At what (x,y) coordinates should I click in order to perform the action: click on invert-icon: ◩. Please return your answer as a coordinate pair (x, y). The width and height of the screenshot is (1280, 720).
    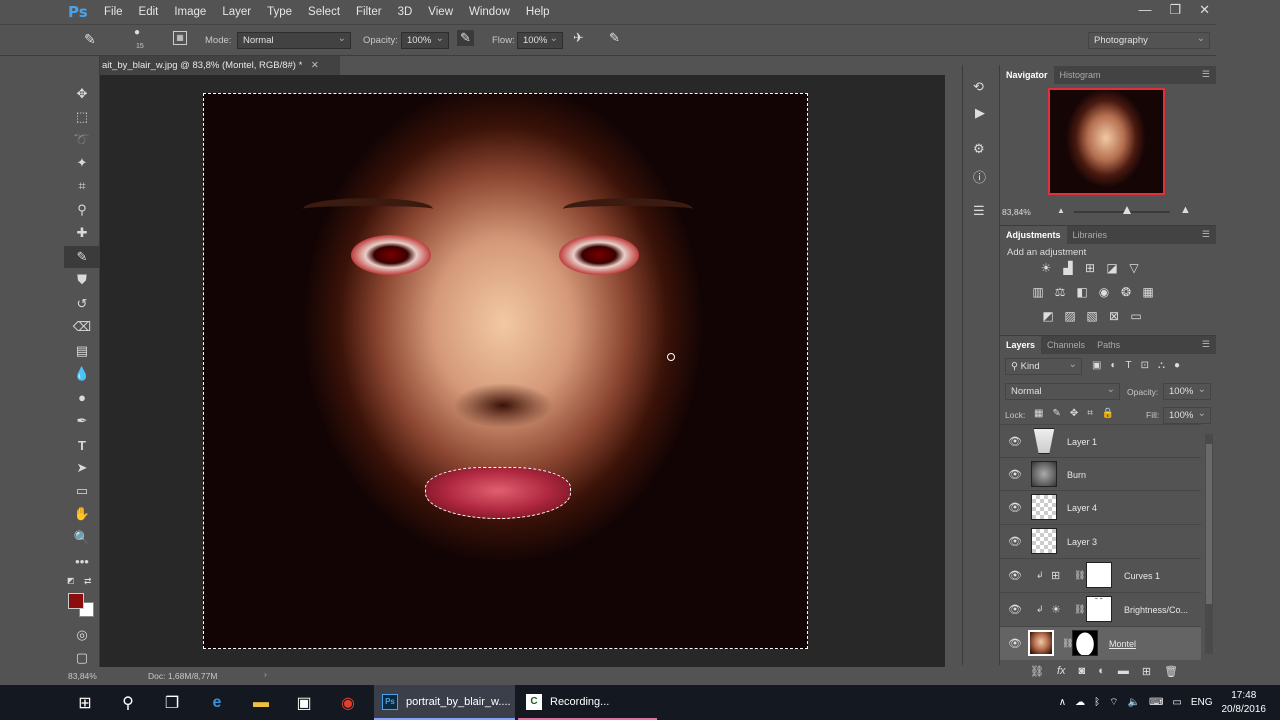
    Looking at the image, I should click on (1048, 316).